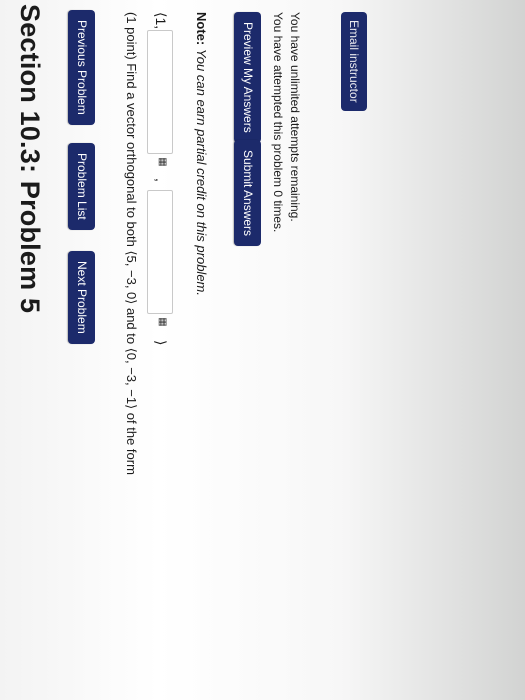 The image size is (525, 700). What do you see at coordinates (247, 193) in the screenshot?
I see `submit-answers-button: Submit Answers` at bounding box center [247, 193].